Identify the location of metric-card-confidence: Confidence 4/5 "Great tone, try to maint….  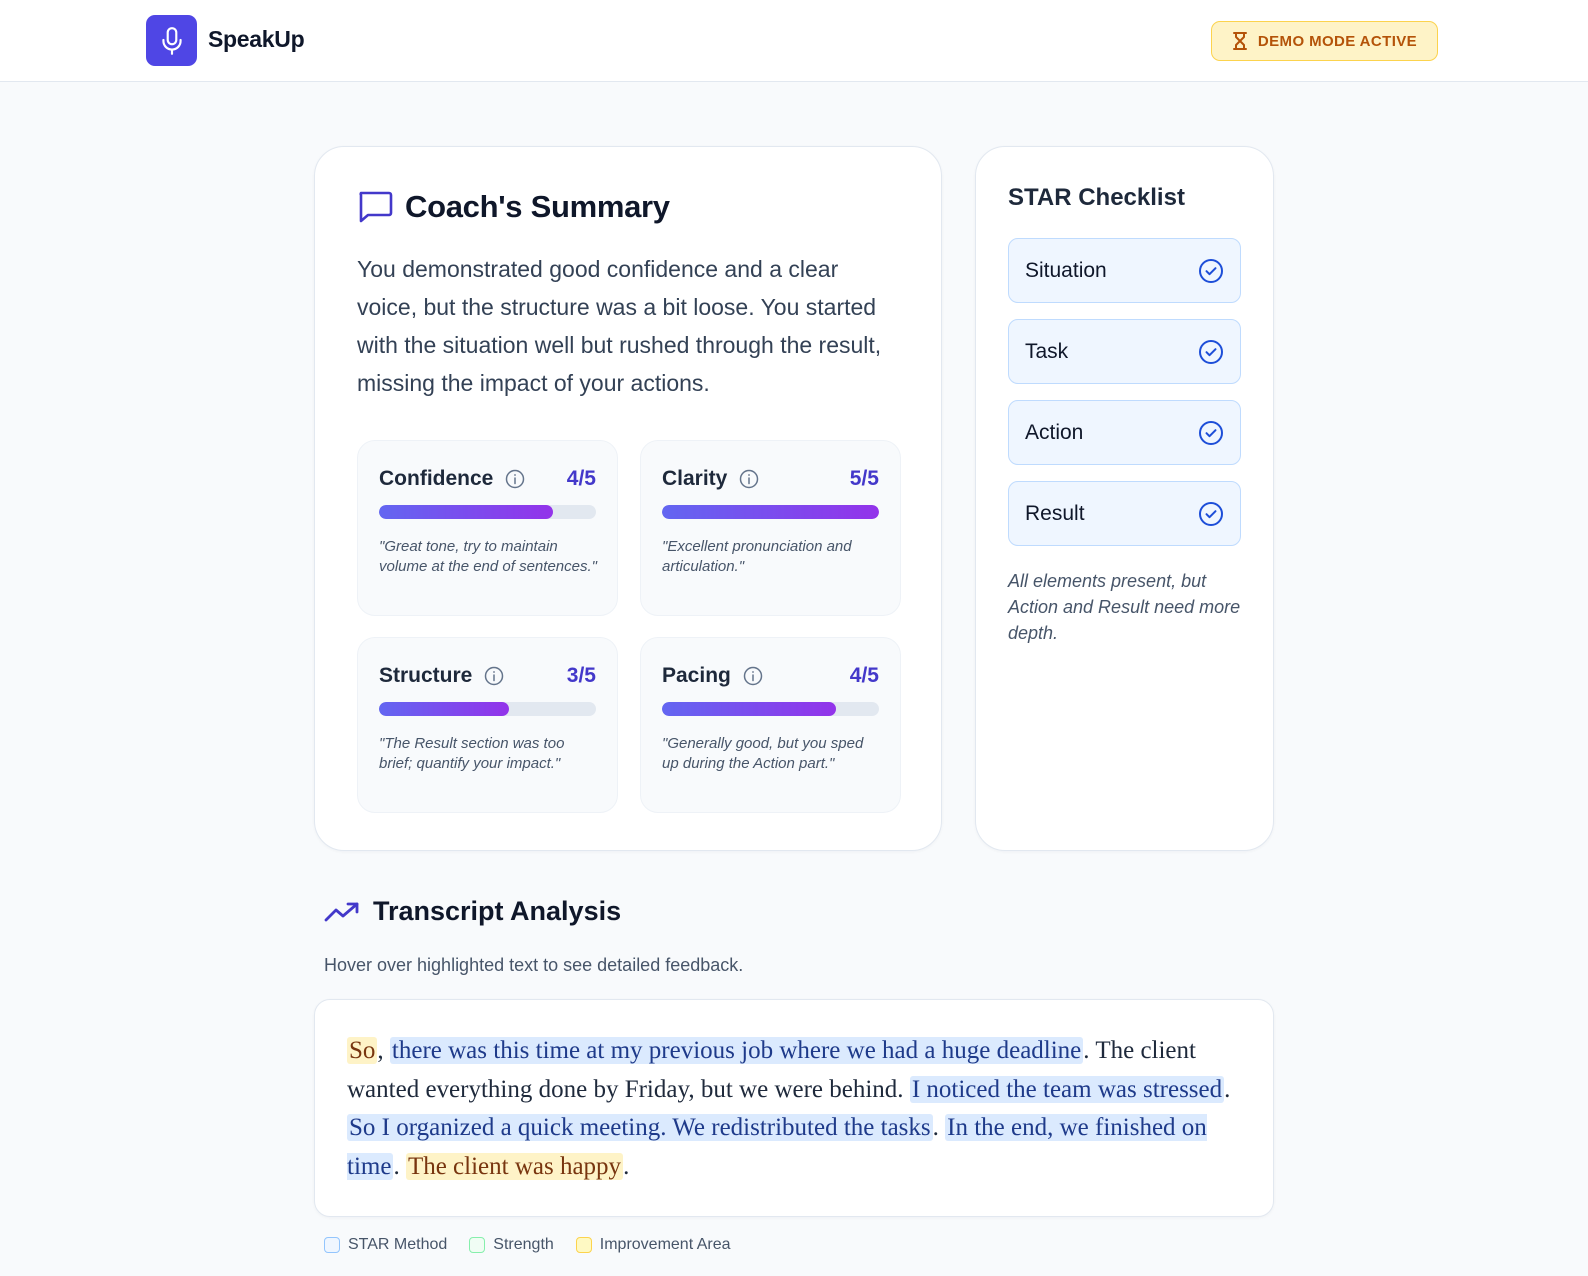
(487, 528).